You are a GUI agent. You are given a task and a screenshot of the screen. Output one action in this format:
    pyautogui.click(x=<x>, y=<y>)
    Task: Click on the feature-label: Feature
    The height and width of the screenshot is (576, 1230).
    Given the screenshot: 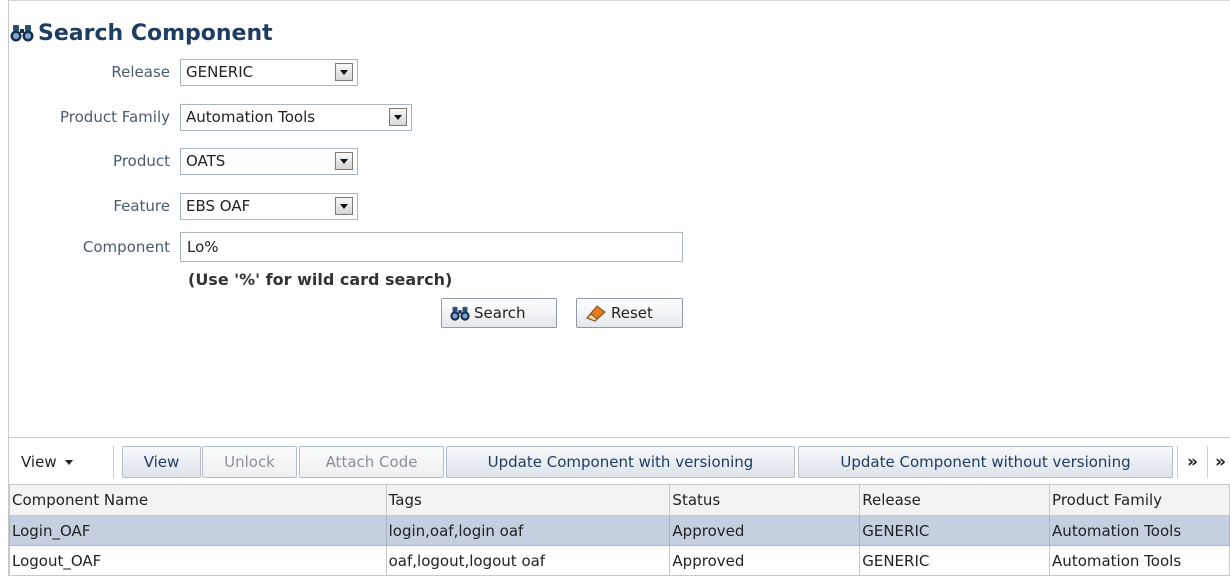 What is the action you would take?
    pyautogui.click(x=141, y=206)
    